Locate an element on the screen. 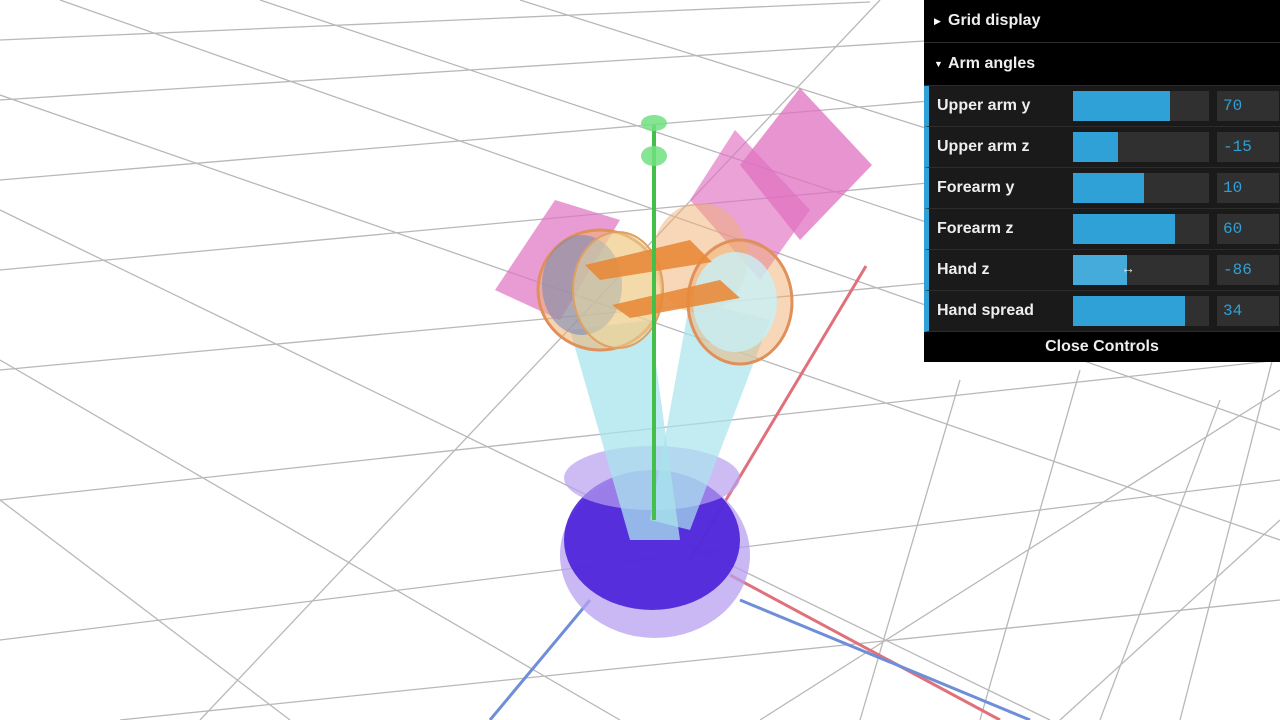 The width and height of the screenshot is (1280, 720). x-axis-line-front is located at coordinates (865, 646).